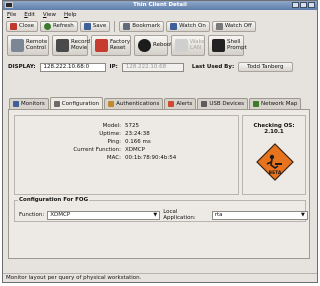  Describe the element at coordinates (115, 26) in the screenshot. I see `toolbar-separator` at that location.